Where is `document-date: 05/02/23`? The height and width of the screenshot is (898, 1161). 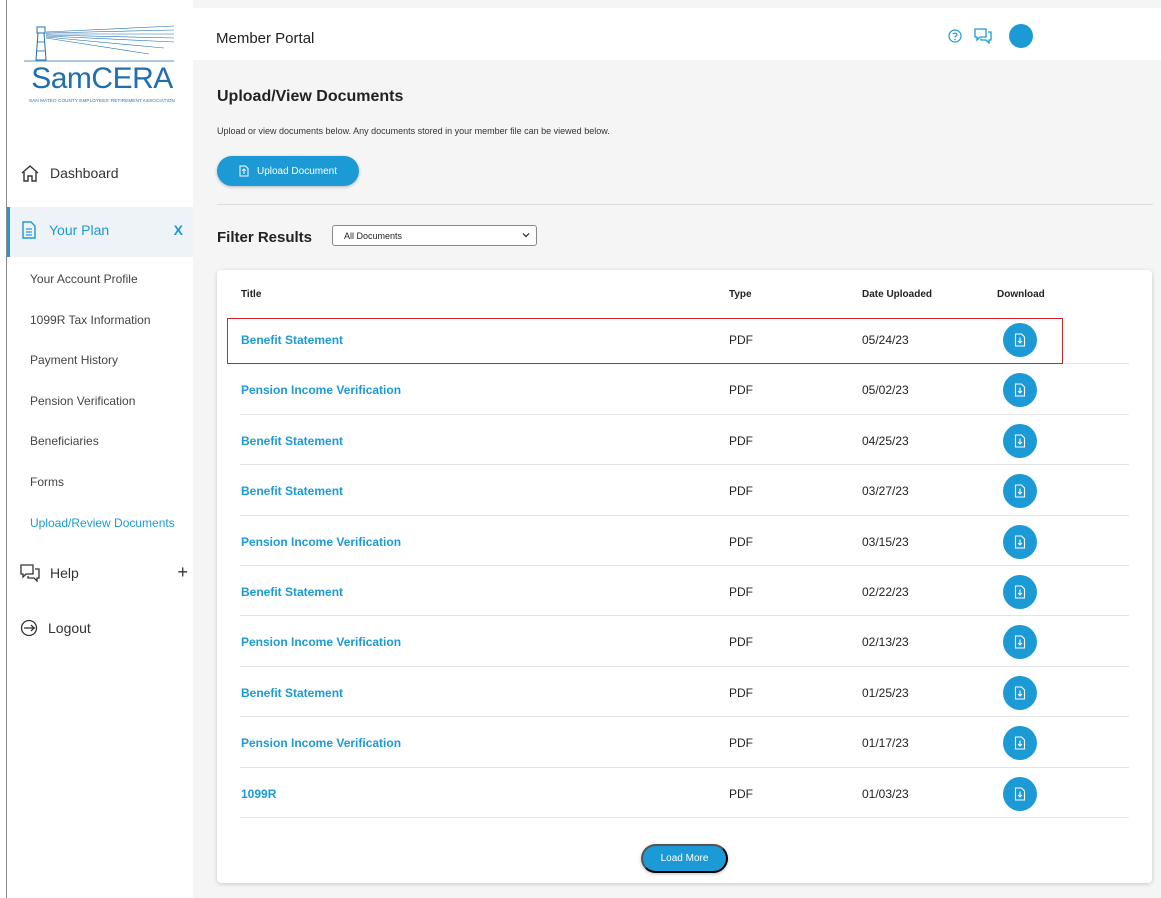 document-date: 05/02/23 is located at coordinates (885, 390).